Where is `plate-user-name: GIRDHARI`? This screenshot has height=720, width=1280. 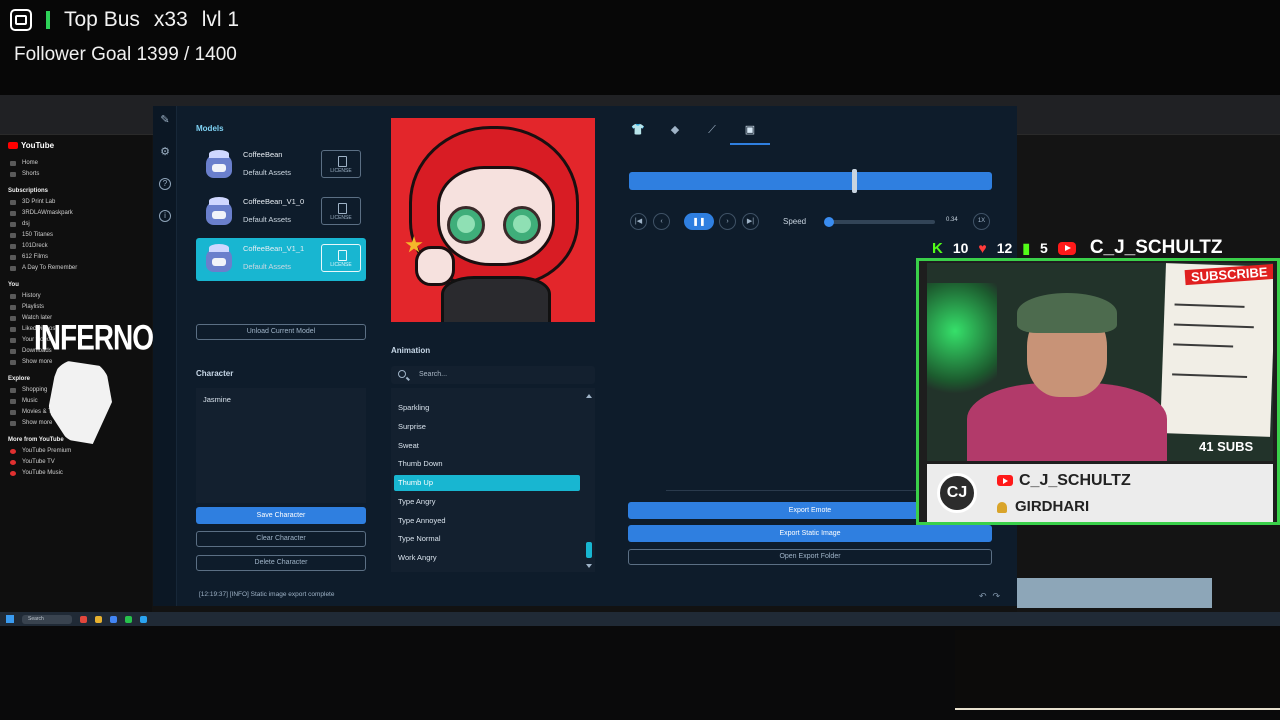 plate-user-name: GIRDHARI is located at coordinates (1043, 506).